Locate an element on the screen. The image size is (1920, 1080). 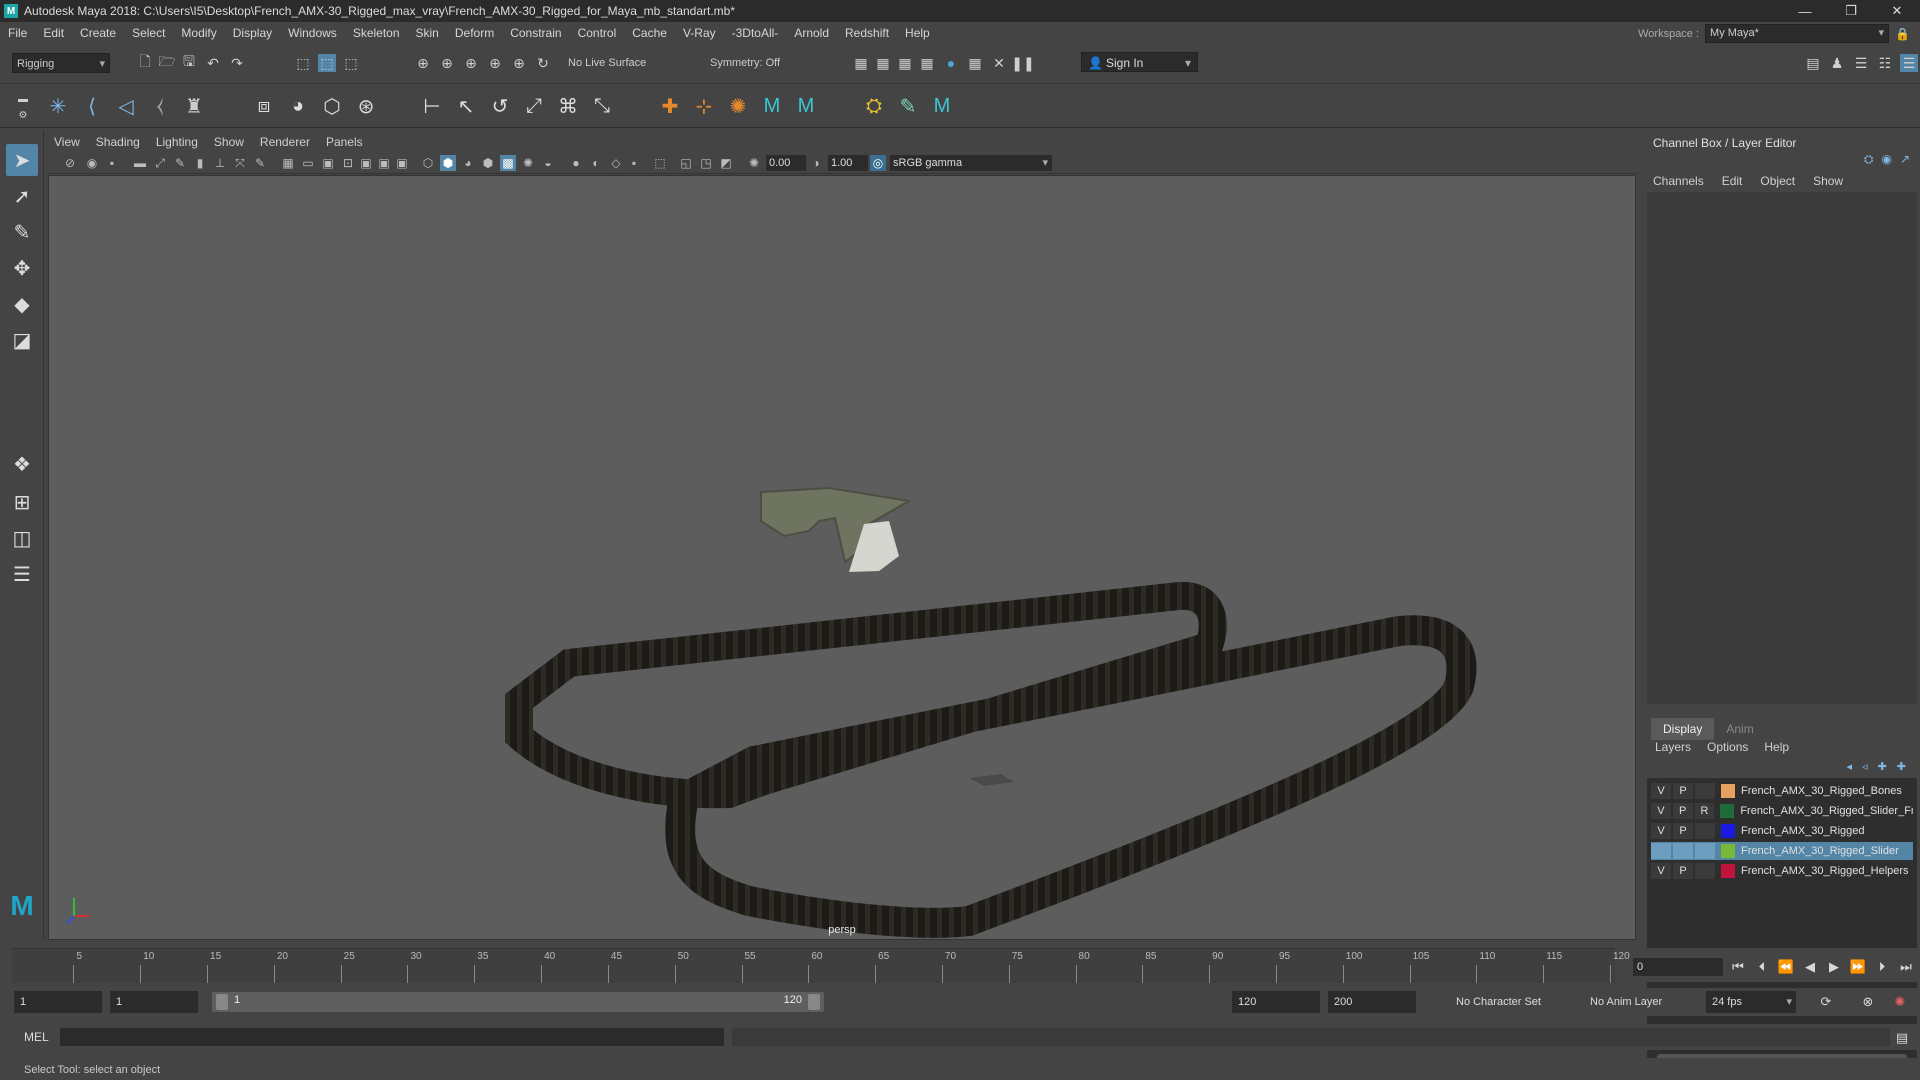
lasso-tool-icon: ➚ is located at coordinates (22, 196).